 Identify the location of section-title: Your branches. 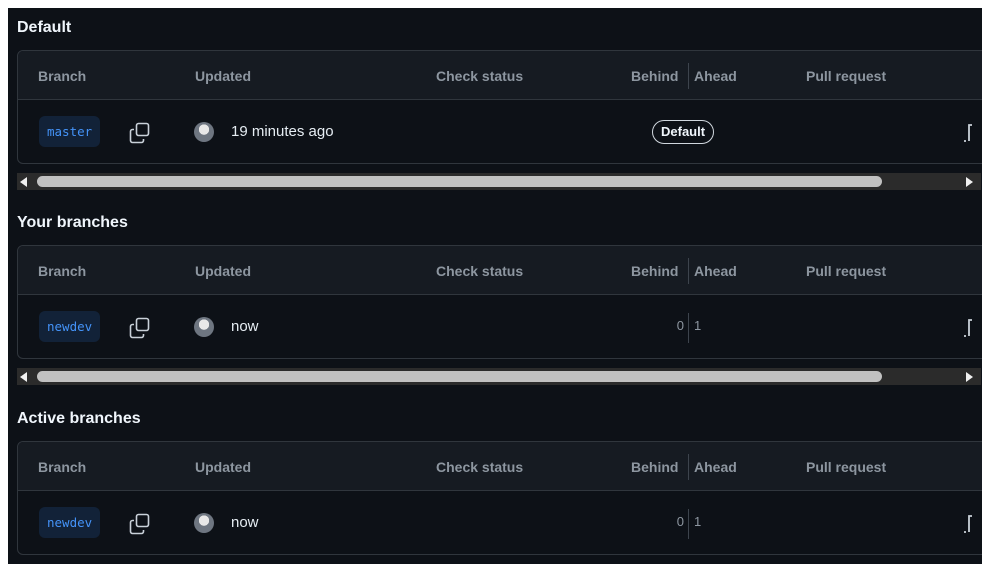
(72, 222).